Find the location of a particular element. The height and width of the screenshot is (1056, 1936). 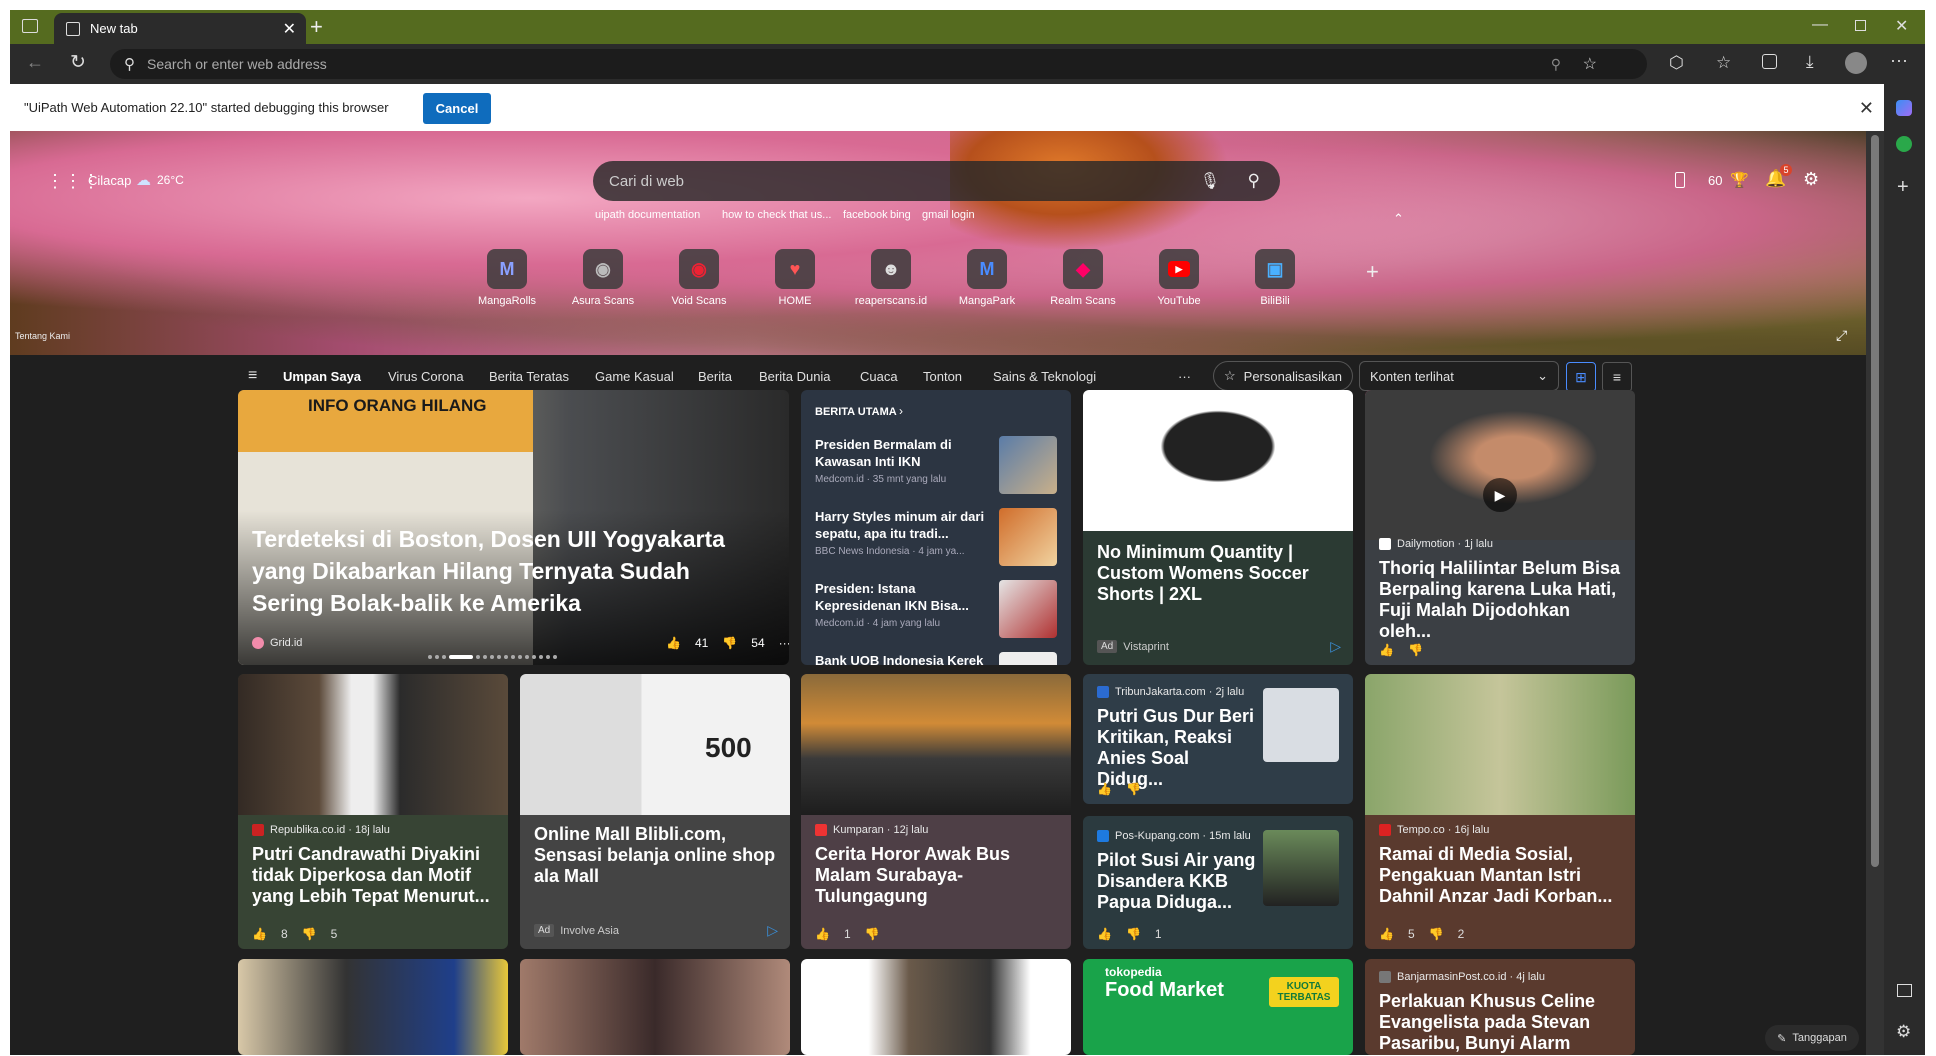

add-sidebar-icon: + is located at coordinates (1903, 187).